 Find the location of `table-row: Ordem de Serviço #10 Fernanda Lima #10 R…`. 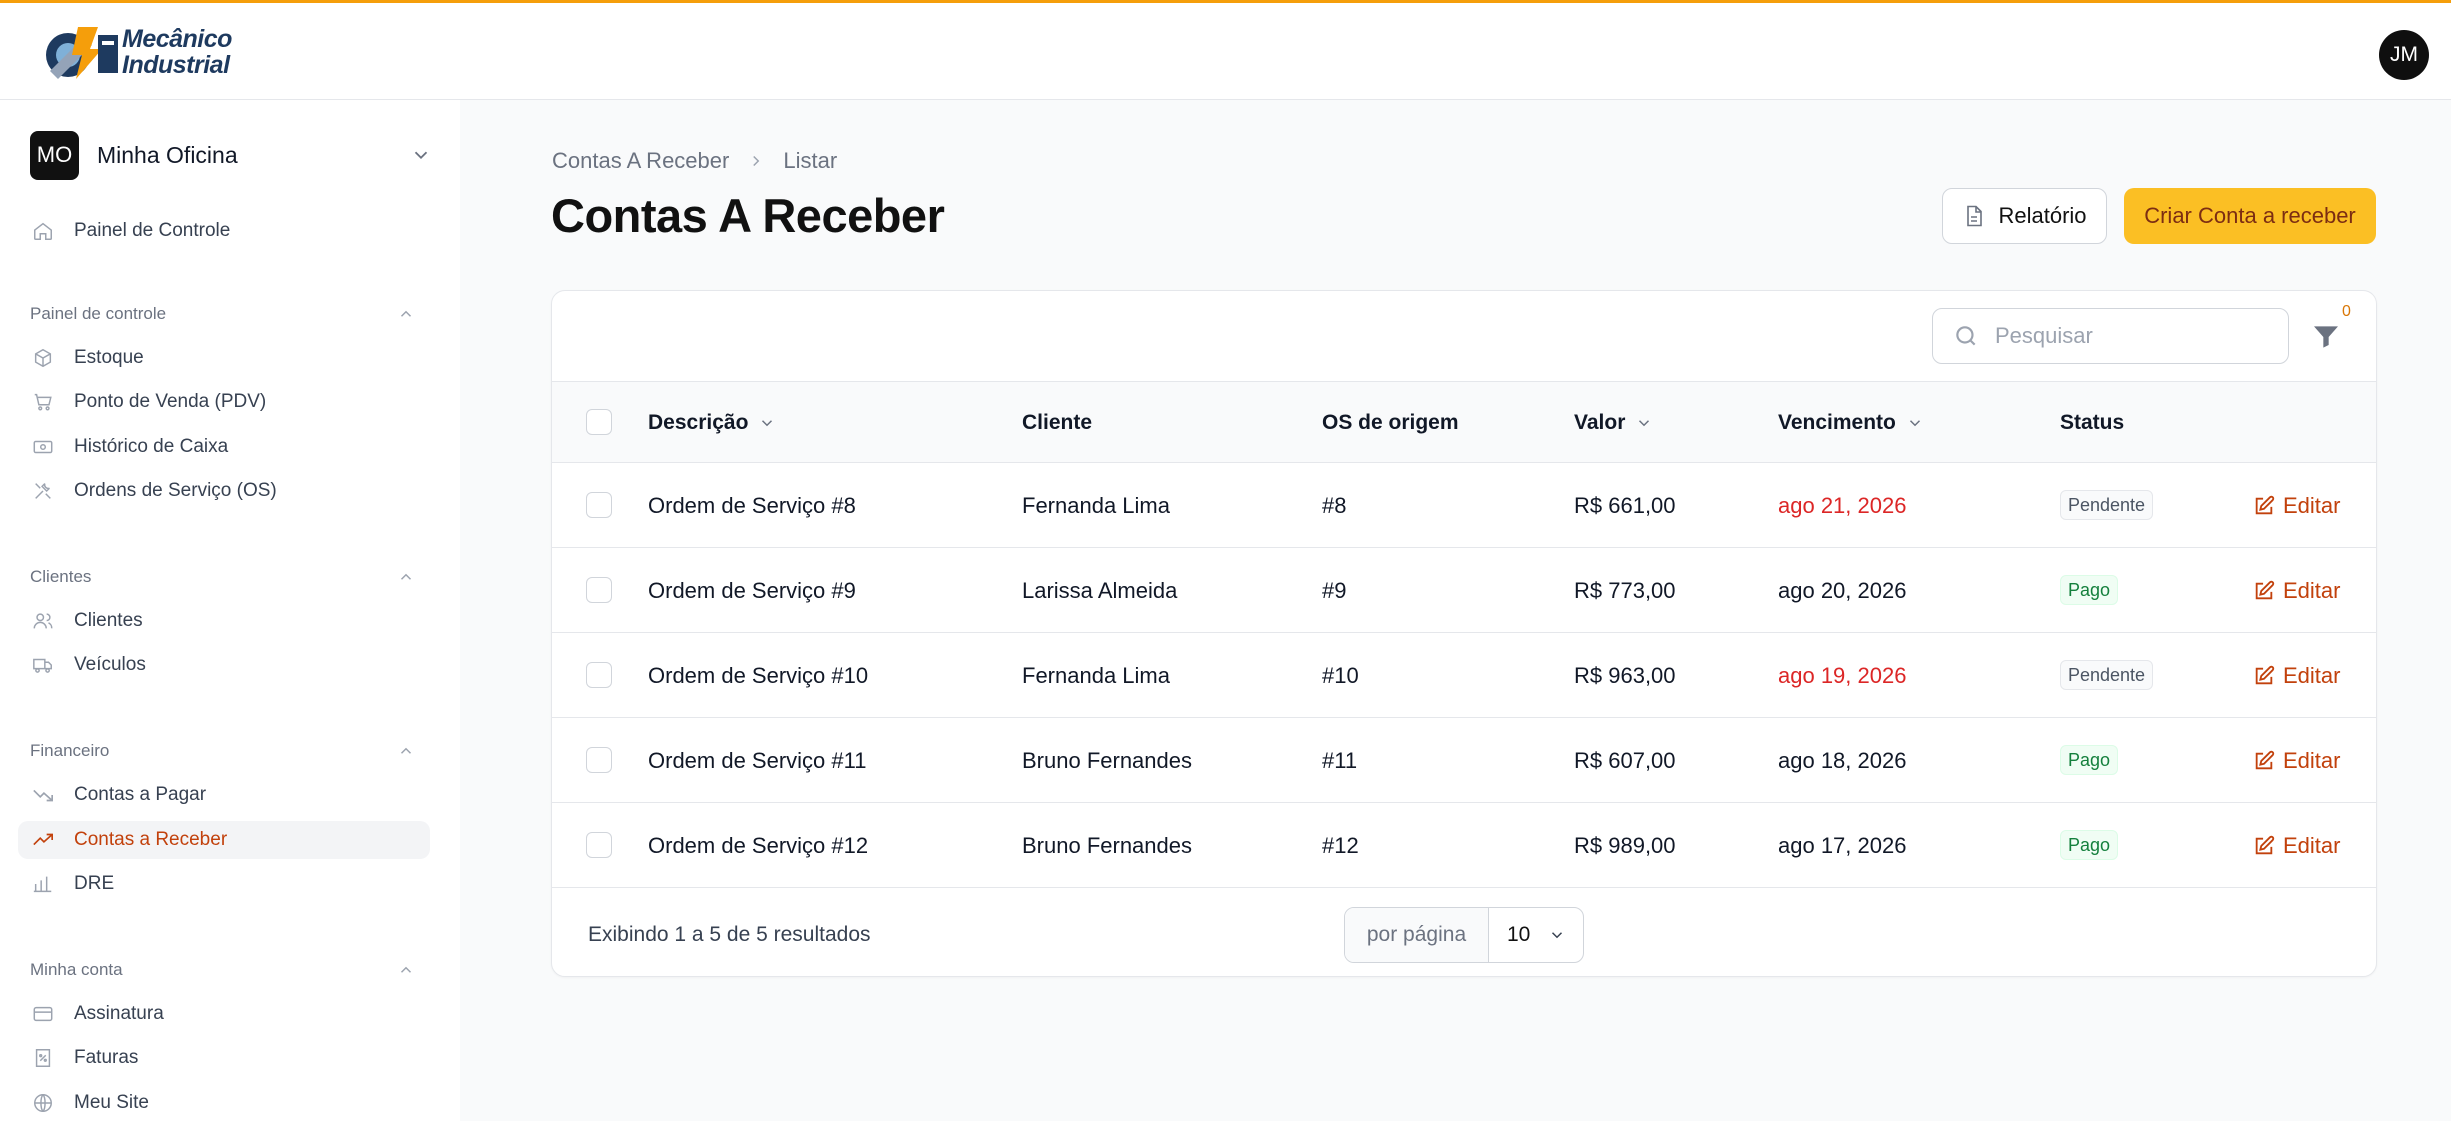

table-row: Ordem de Serviço #10 Fernanda Lima #10 R… is located at coordinates (1464, 675).